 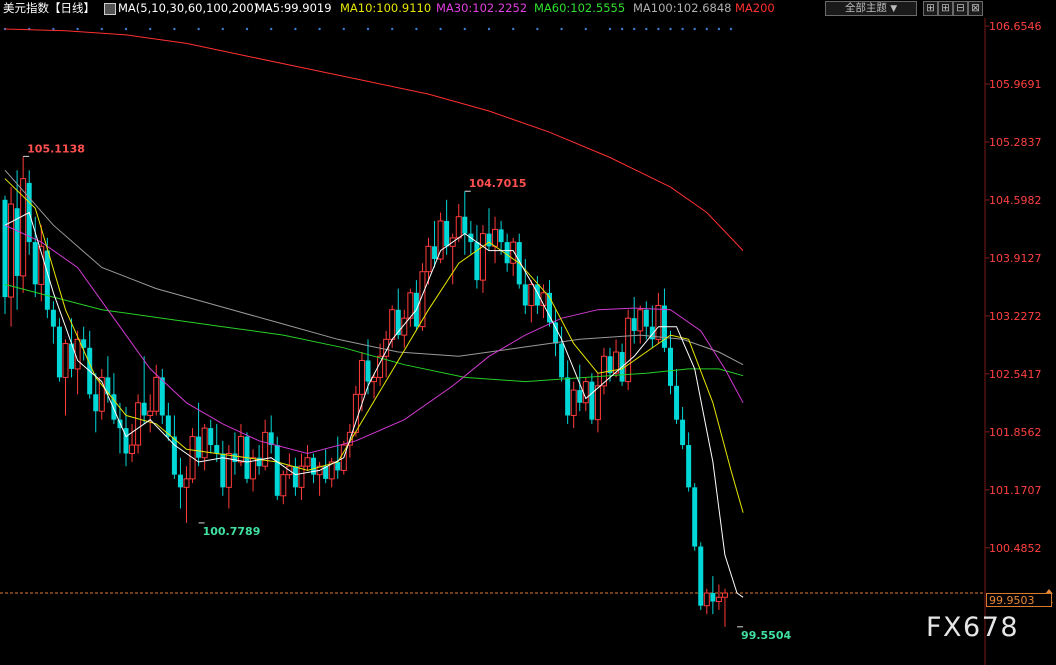 What do you see at coordinates (1015, 26) in the screenshot?
I see `y-tick-label: 106.6546` at bounding box center [1015, 26].